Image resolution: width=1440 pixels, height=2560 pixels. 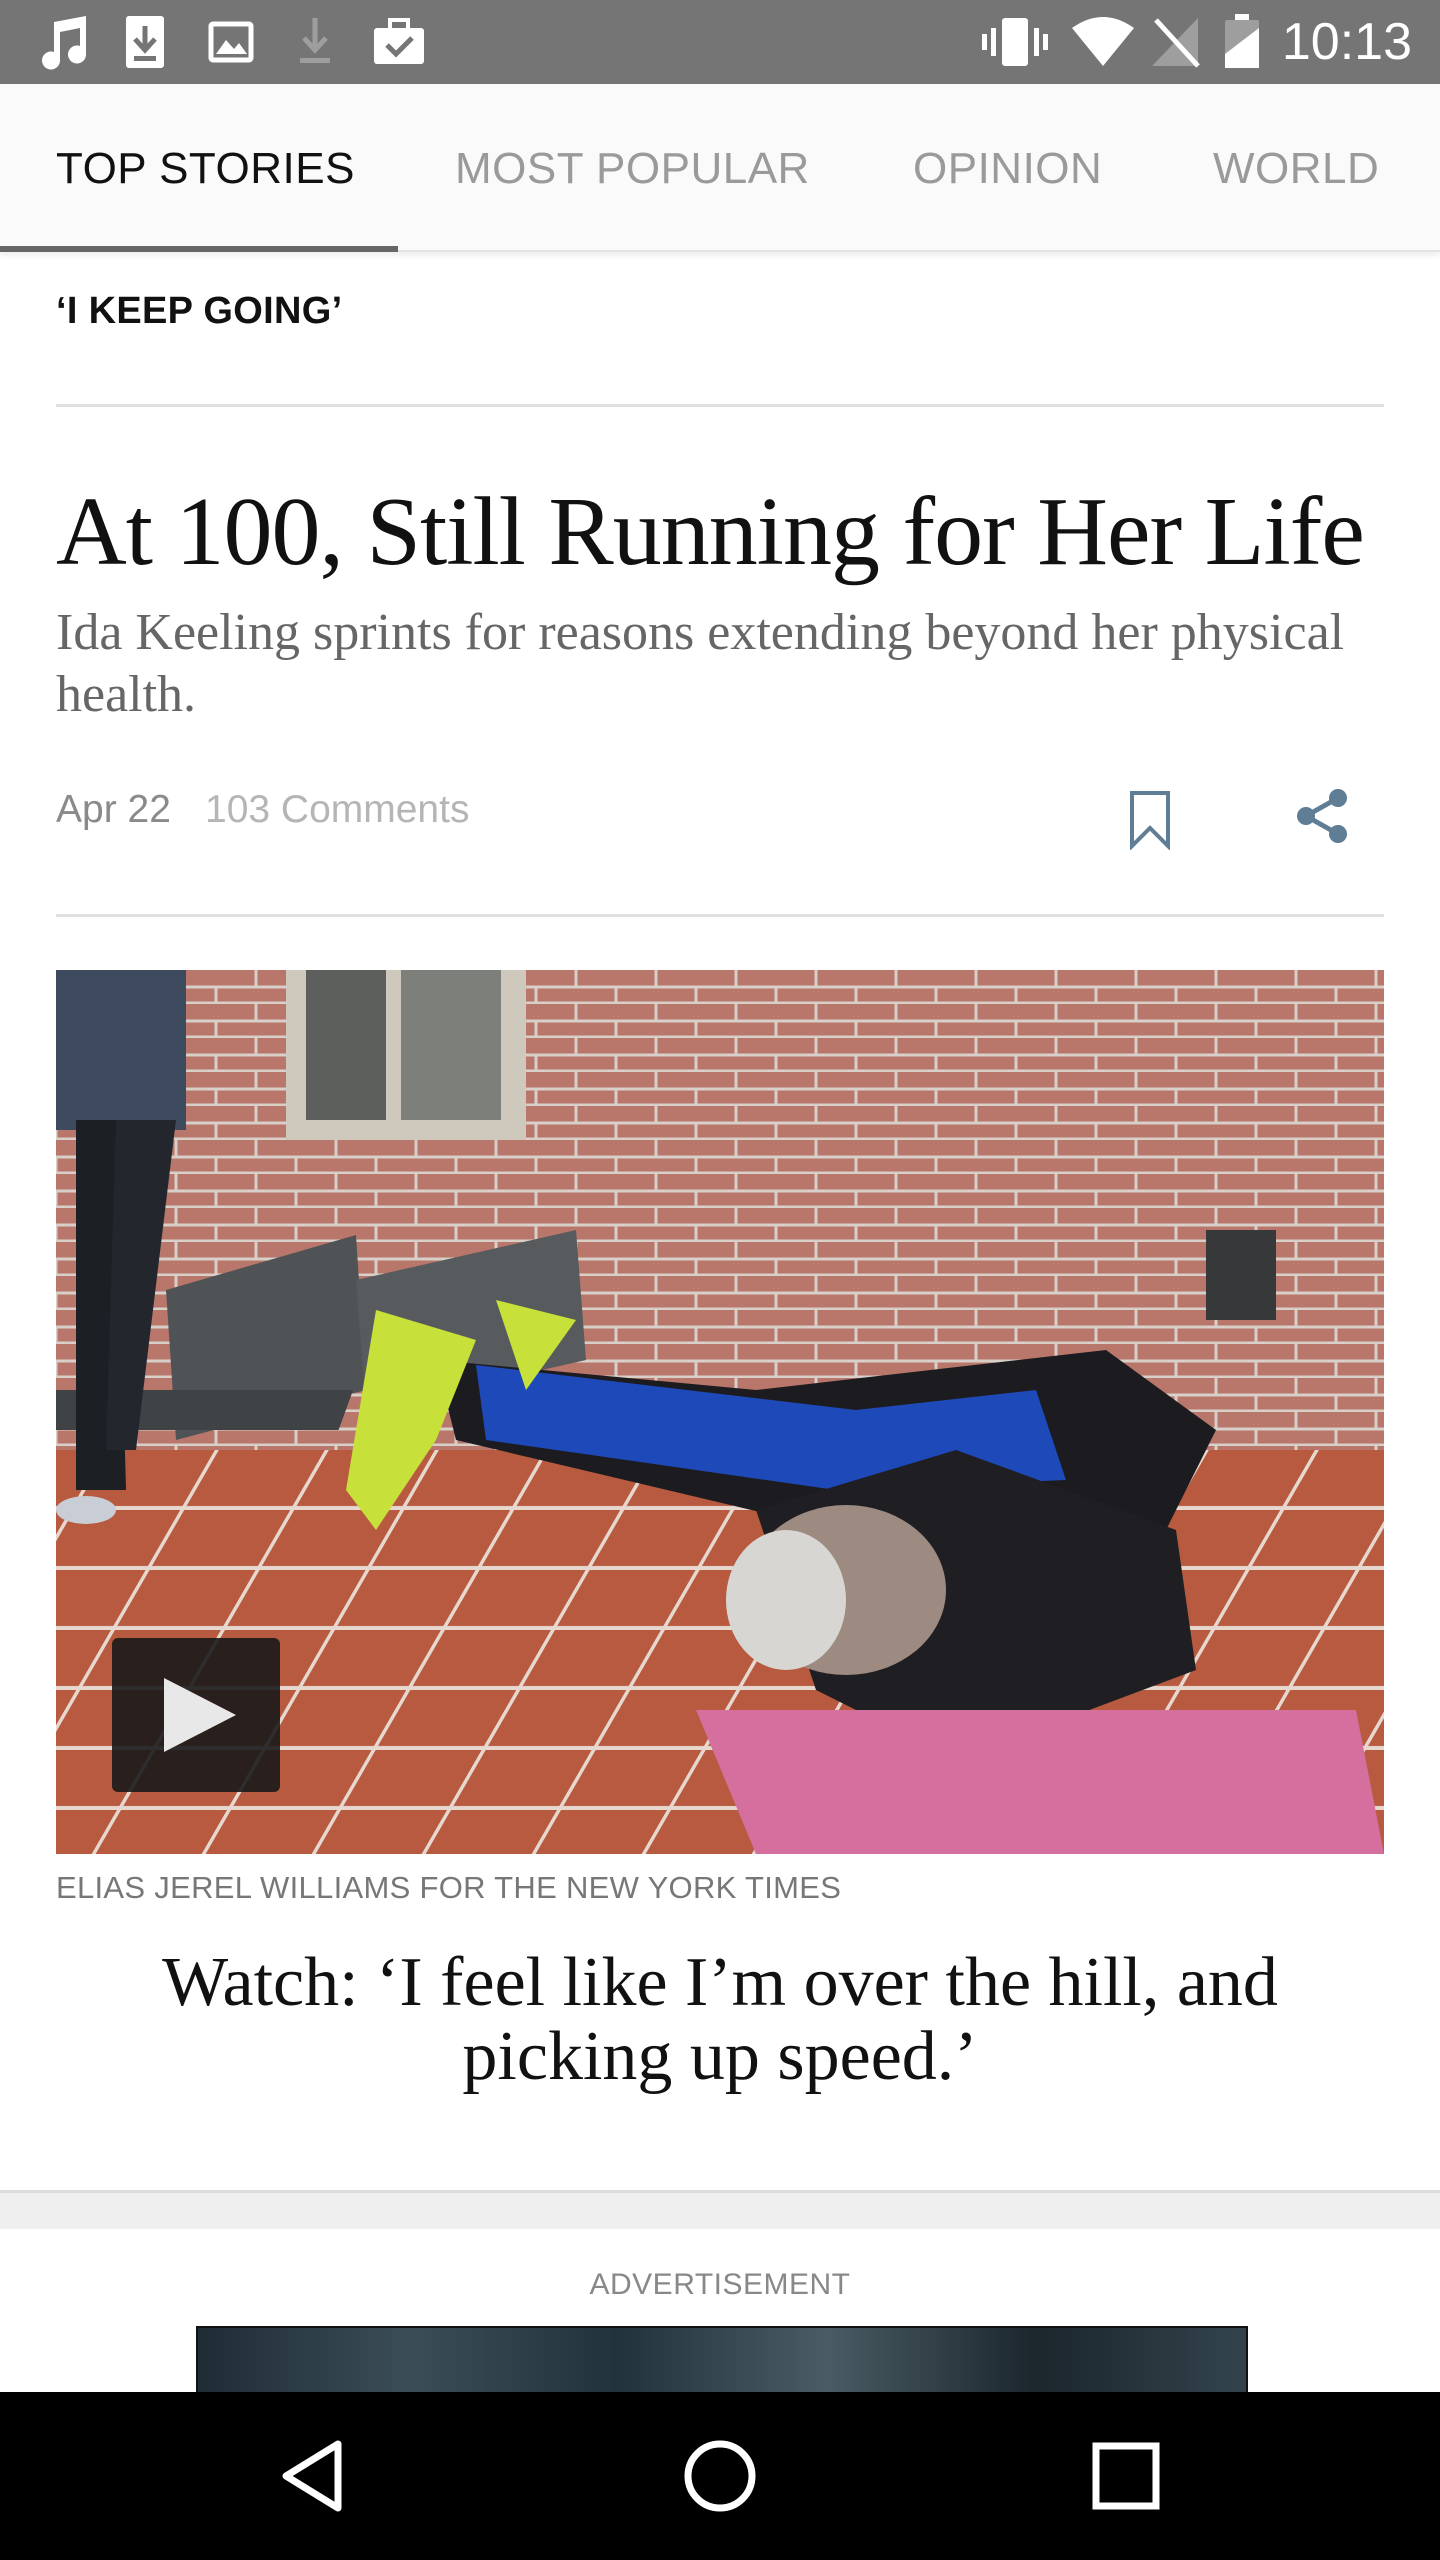 What do you see at coordinates (199, 311) in the screenshot?
I see `article-kicker: ‘I KEEP GOING’` at bounding box center [199, 311].